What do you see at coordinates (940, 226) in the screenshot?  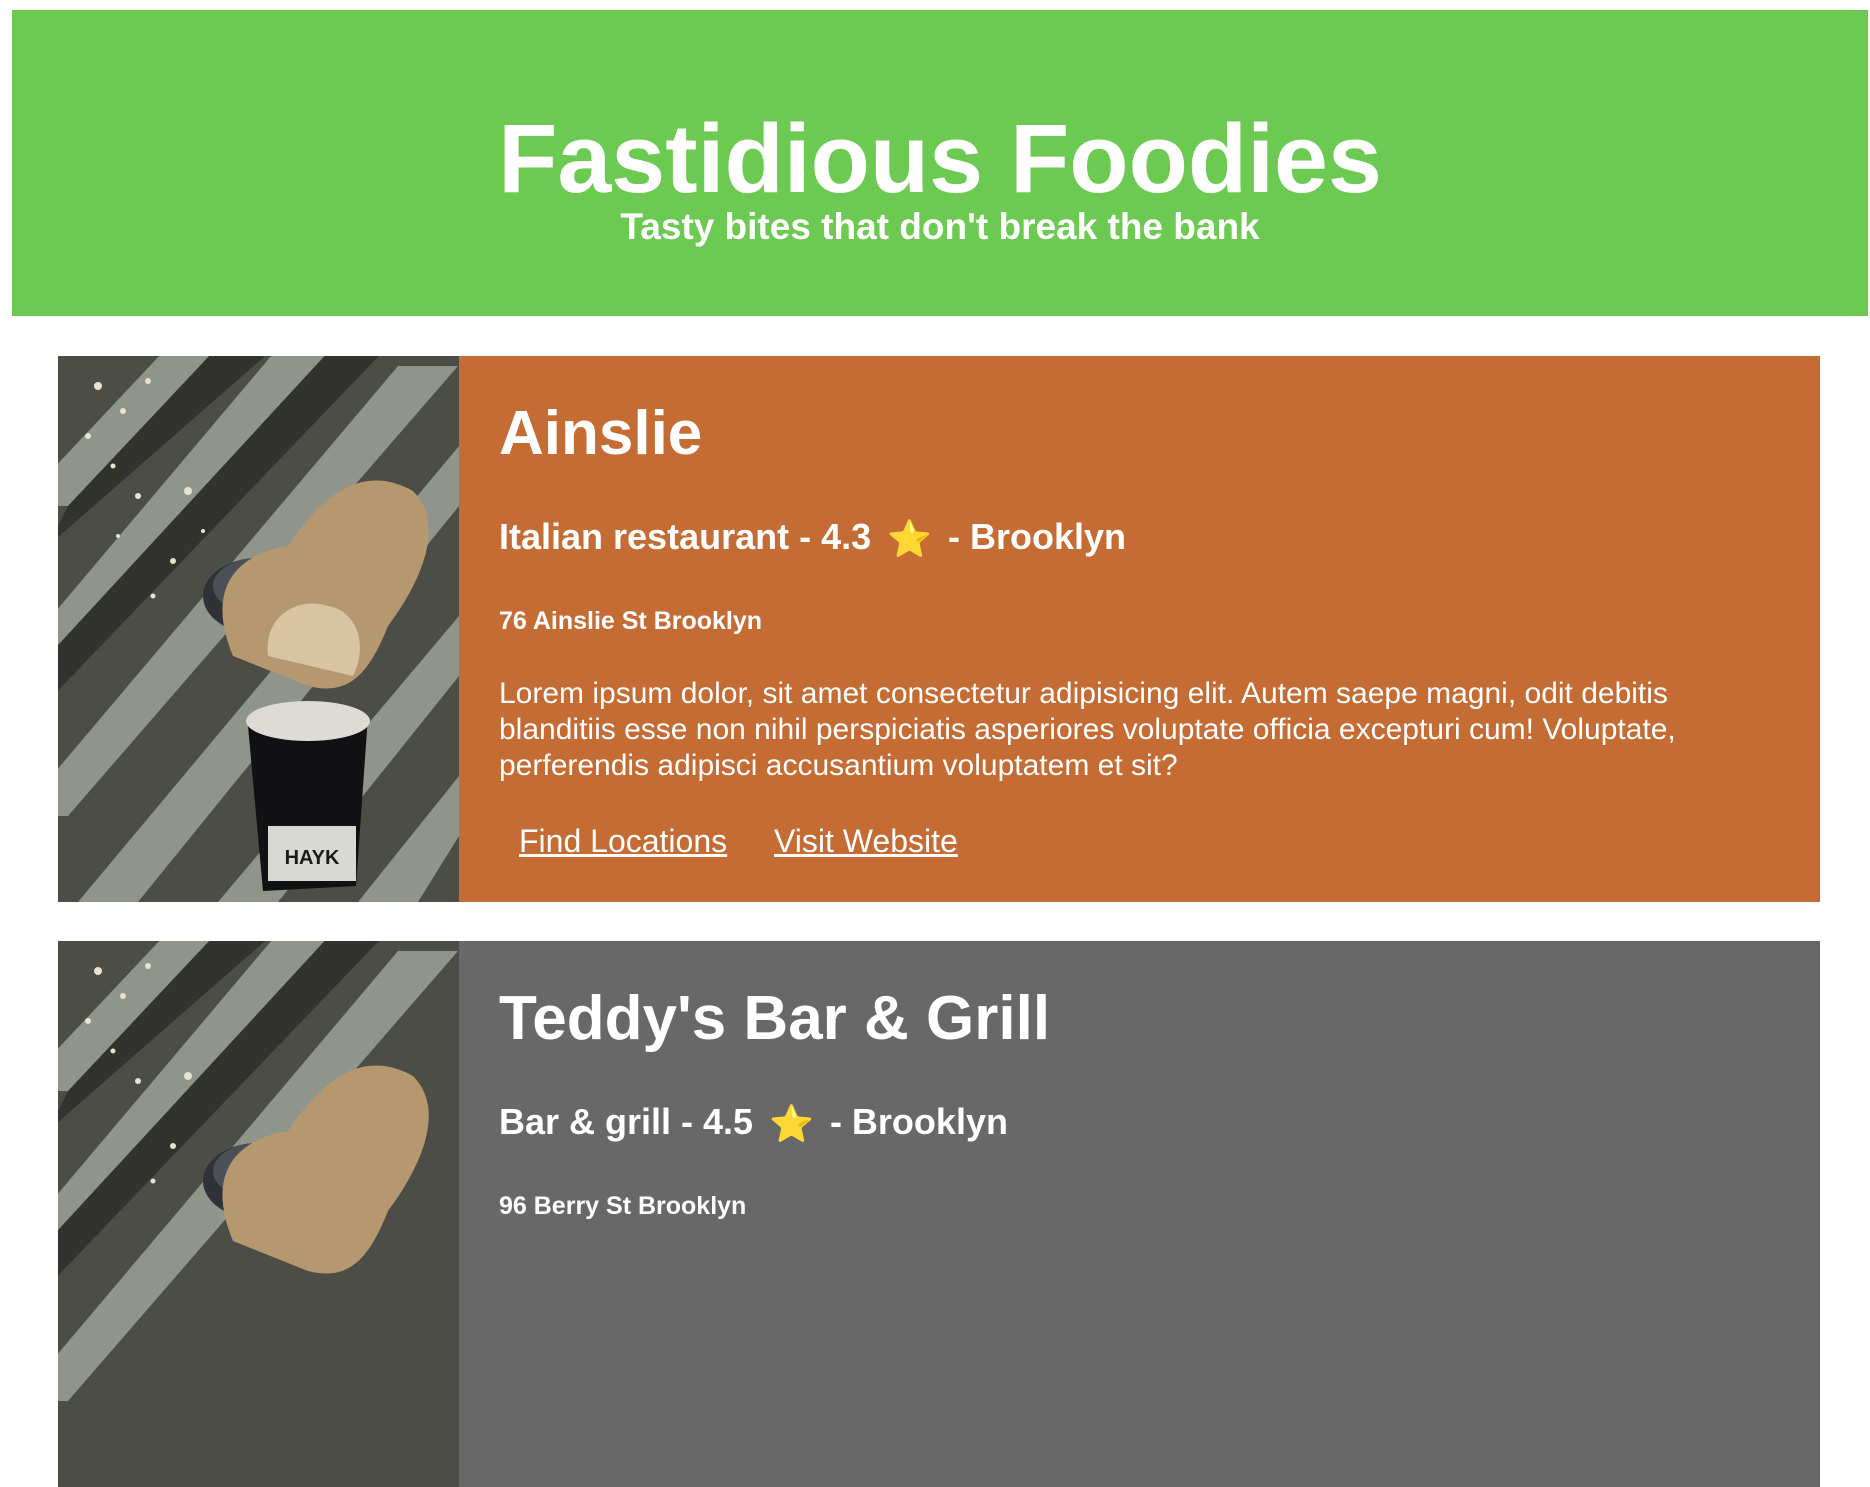 I see `site-tagline: Tasty bites that don't break the bank` at bounding box center [940, 226].